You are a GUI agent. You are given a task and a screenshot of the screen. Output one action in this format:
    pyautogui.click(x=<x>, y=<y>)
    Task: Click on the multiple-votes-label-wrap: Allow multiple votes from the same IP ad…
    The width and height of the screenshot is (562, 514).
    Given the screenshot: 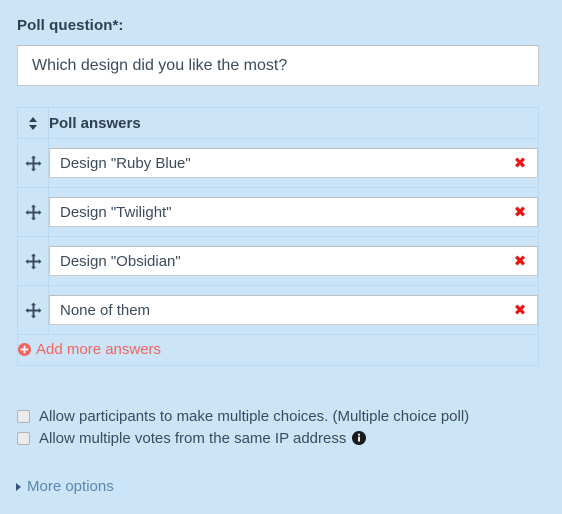 What is the action you would take?
    pyautogui.click(x=203, y=438)
    